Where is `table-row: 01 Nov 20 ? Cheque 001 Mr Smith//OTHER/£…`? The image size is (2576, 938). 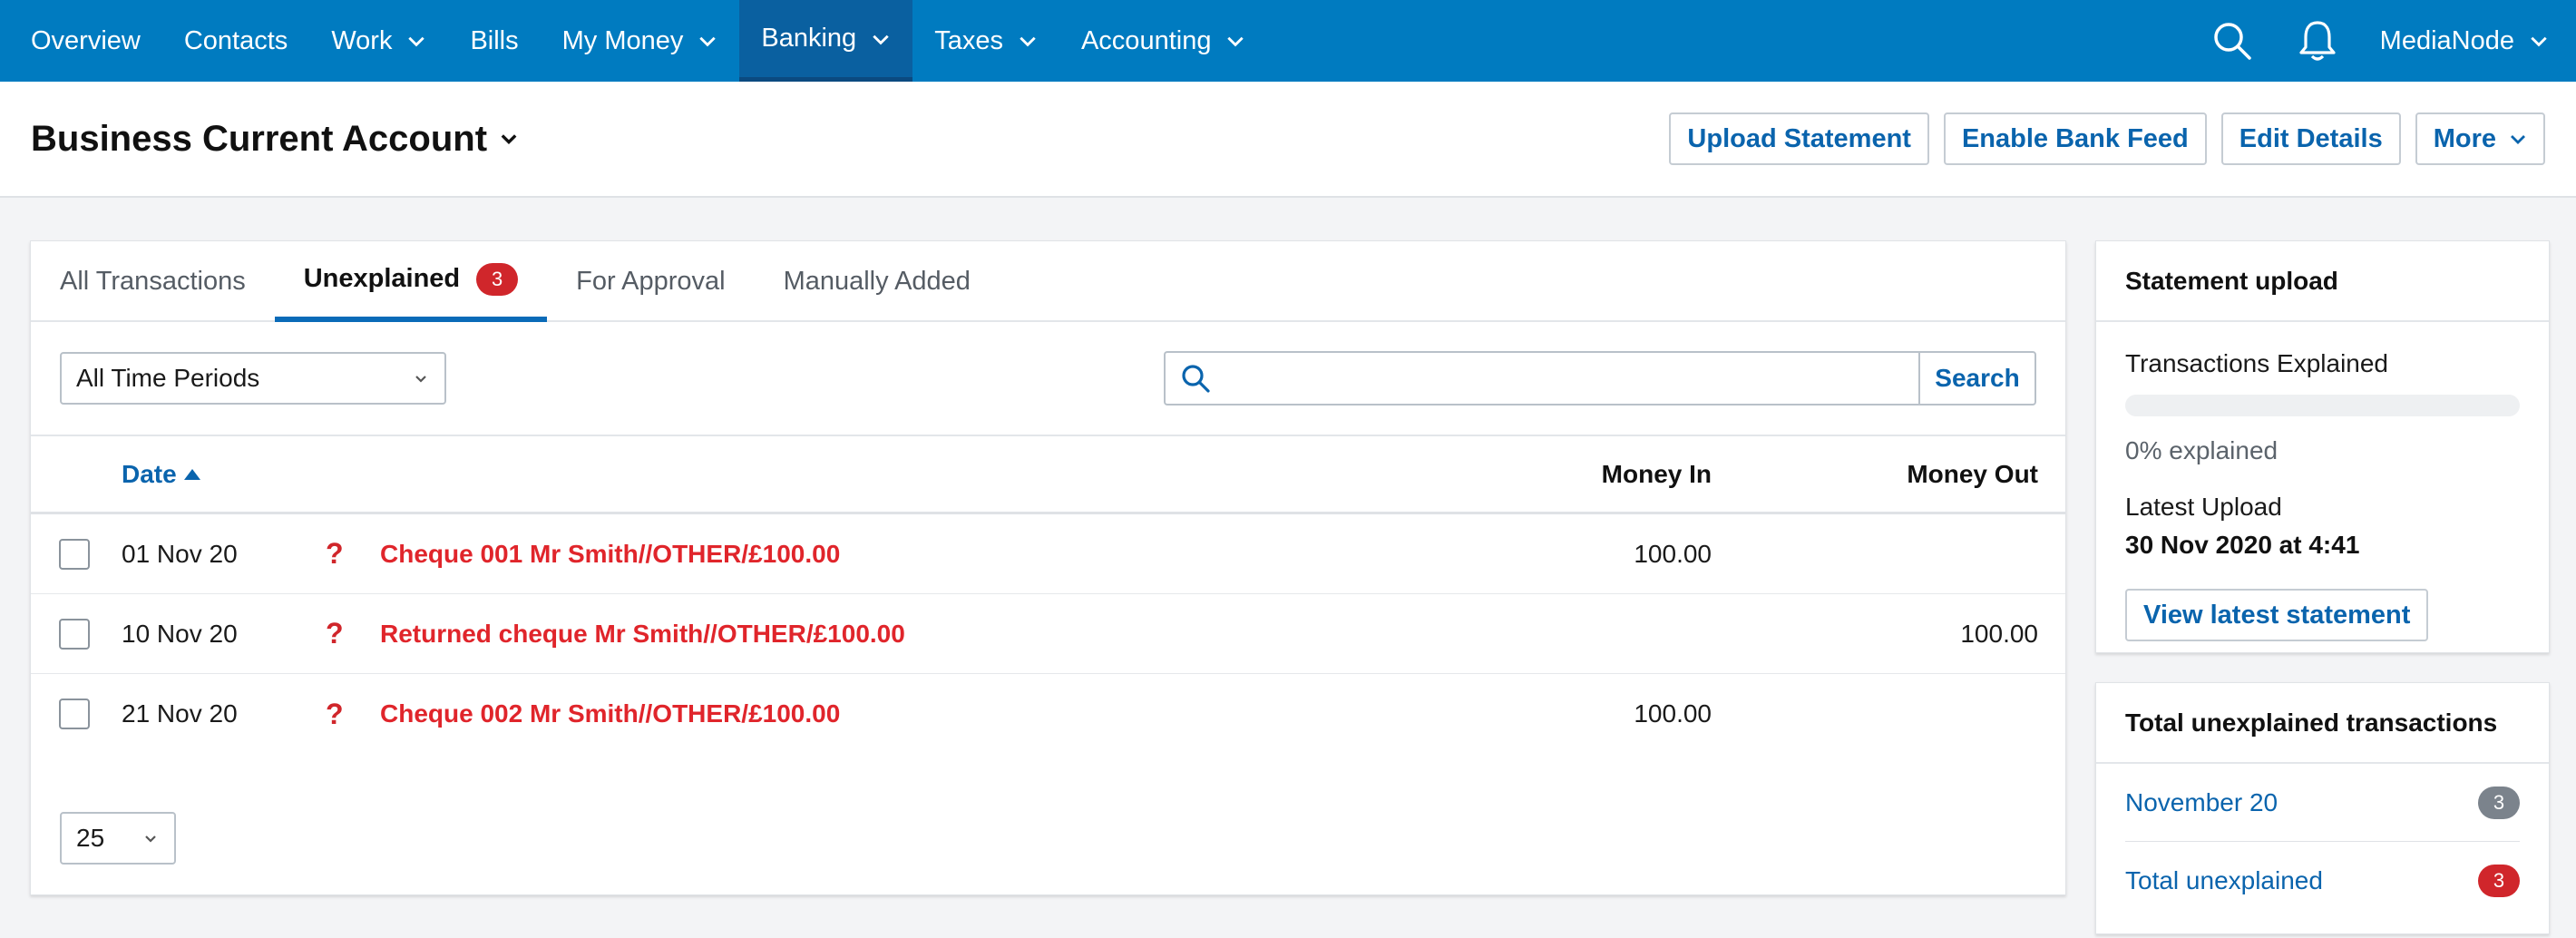
table-row: 01 Nov 20 ? Cheque 001 Mr Smith//OTHER/£… is located at coordinates (1048, 554).